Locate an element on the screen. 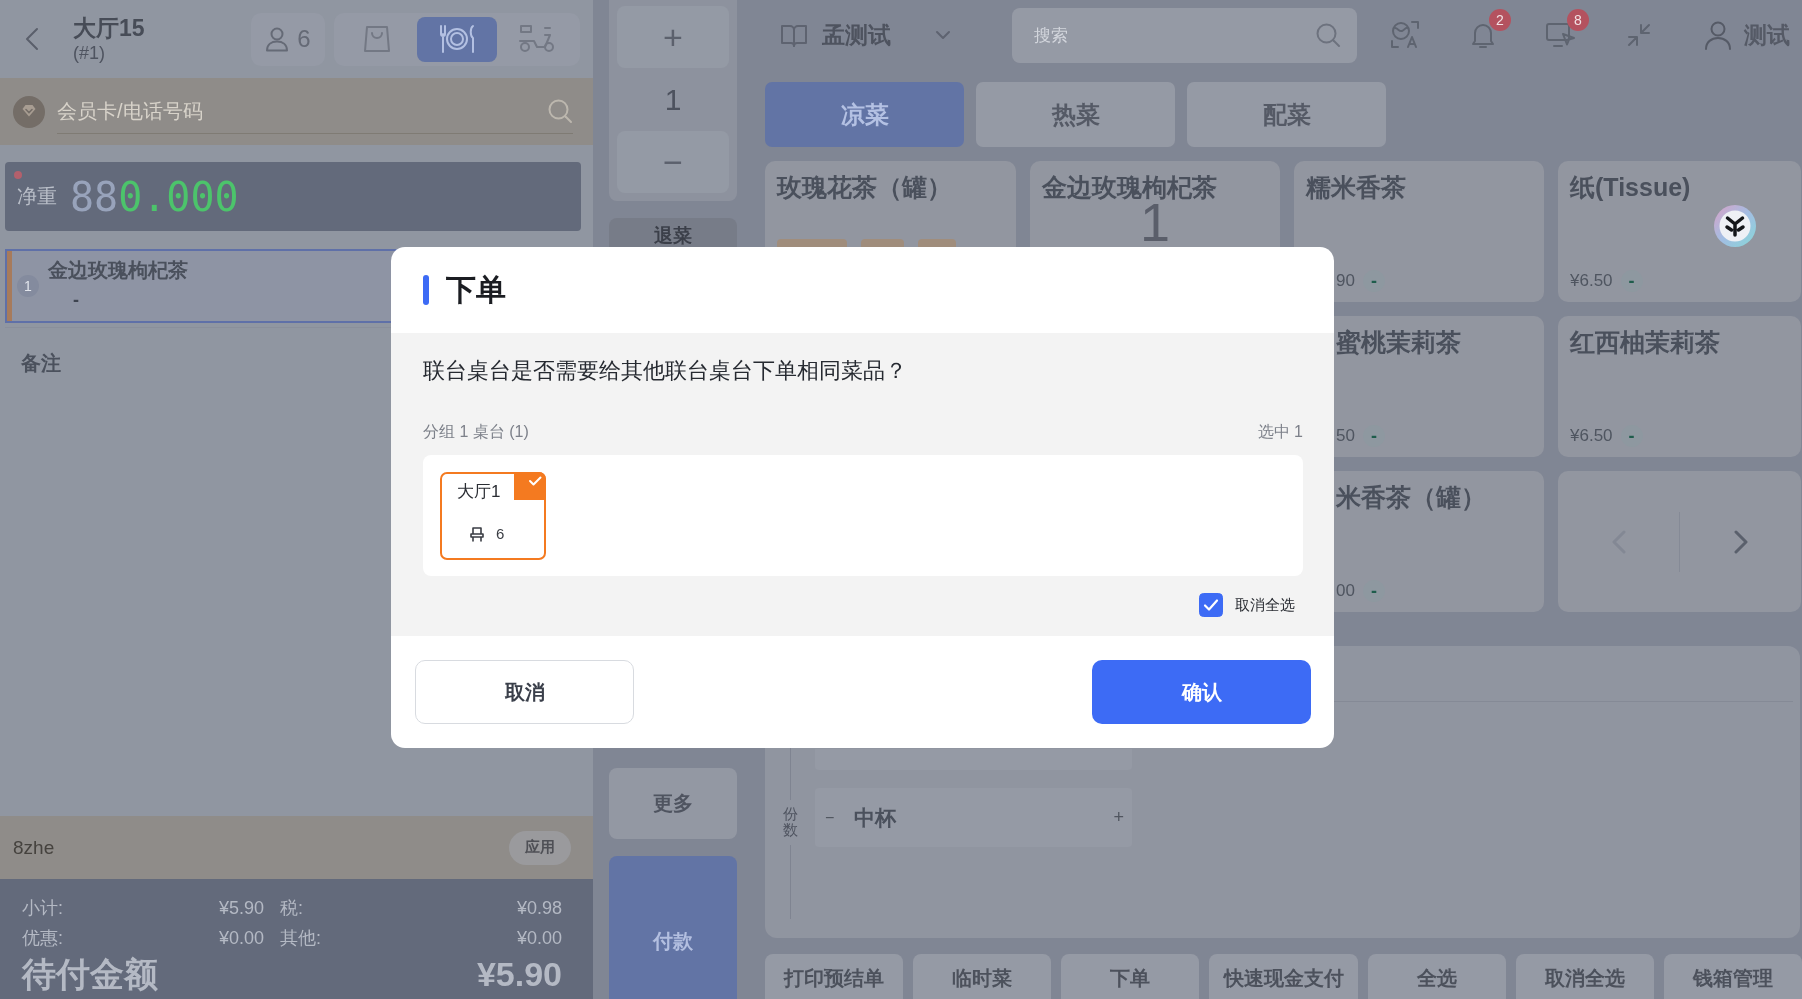 The image size is (1802, 999). checkbox-label: 取消全选 is located at coordinates (1265, 605).